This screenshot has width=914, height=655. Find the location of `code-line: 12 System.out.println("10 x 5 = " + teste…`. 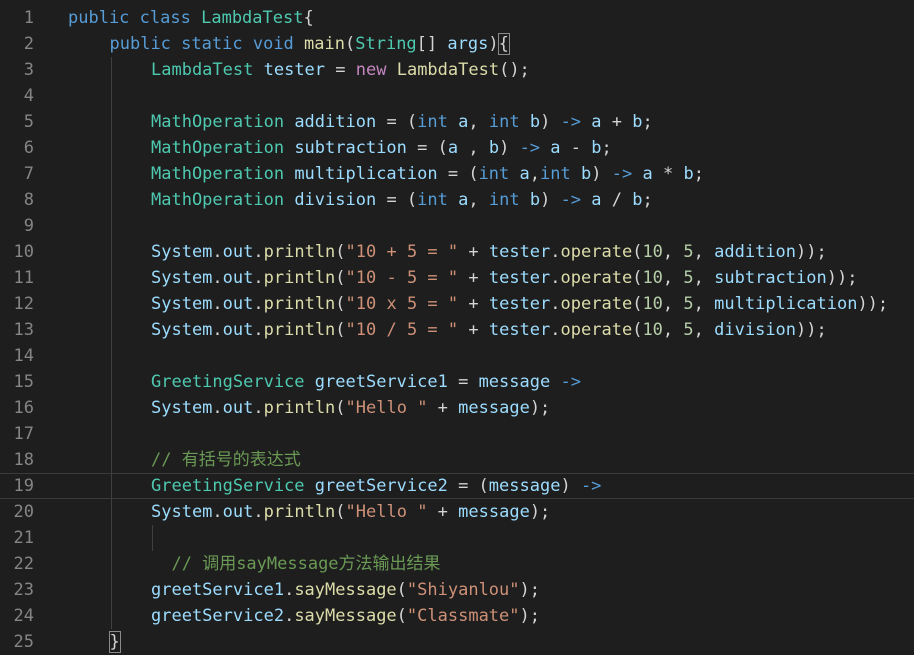

code-line: 12 System.out.println("10 x 5 = " + teste… is located at coordinates (457, 304).